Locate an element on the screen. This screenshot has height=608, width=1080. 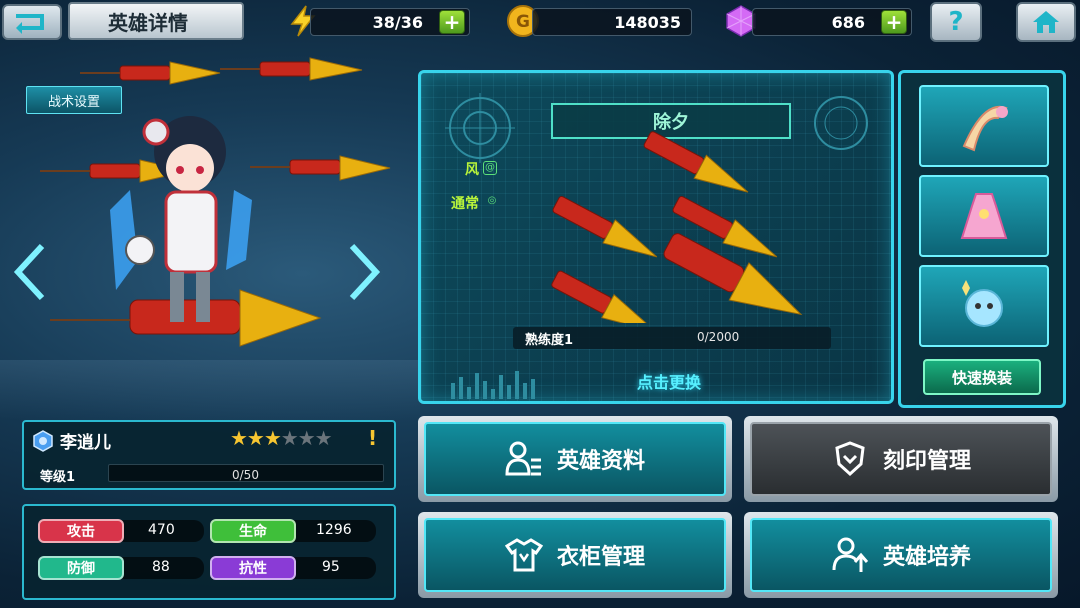
stamina-value: 38/36 is located at coordinates (397, 22).